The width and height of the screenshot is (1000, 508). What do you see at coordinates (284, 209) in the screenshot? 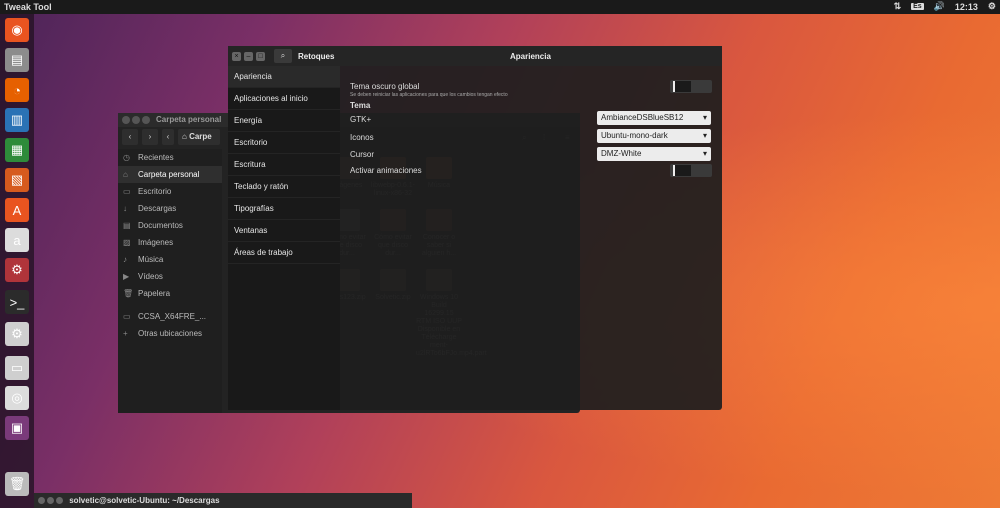
I see `nav-item: Tipografías` at bounding box center [284, 209].